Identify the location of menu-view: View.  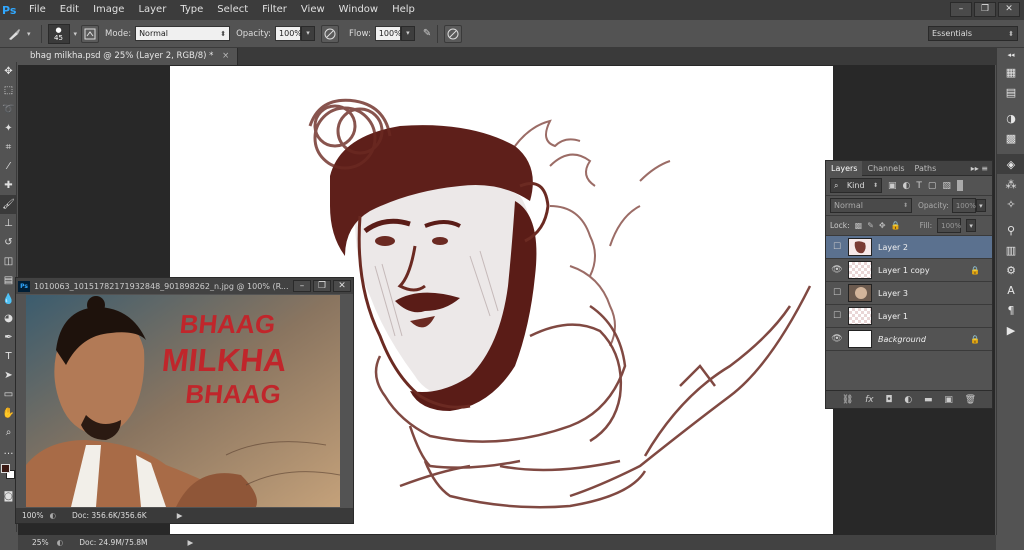
(313, 10).